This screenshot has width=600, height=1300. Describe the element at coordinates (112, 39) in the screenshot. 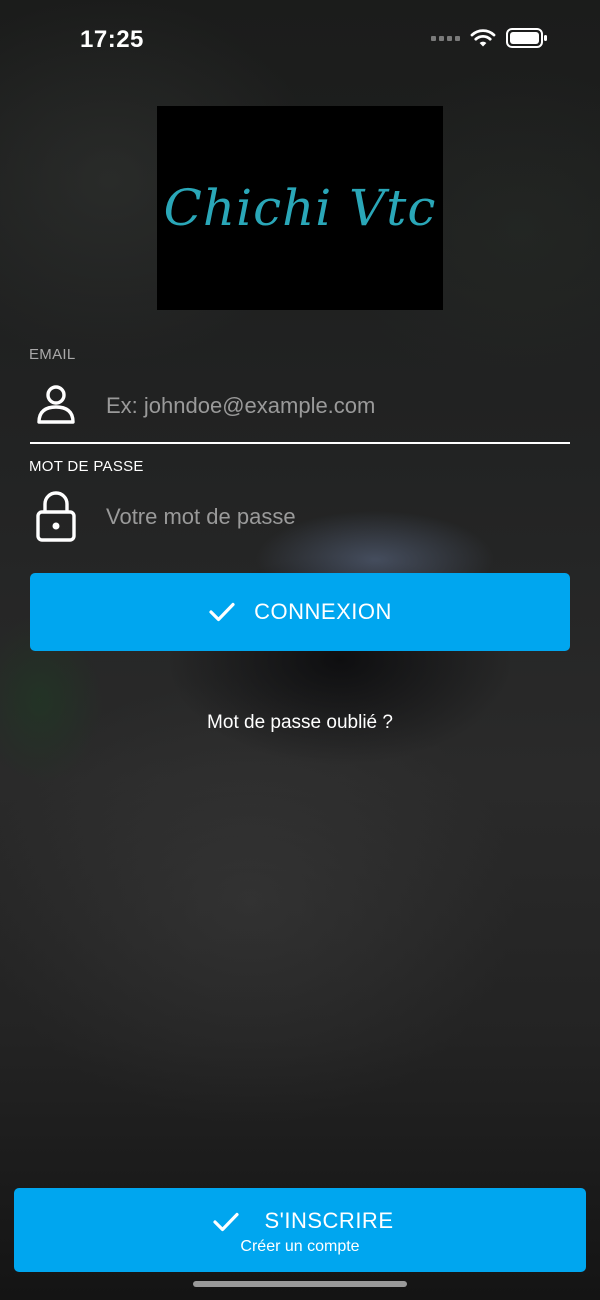

I see `status-time: 17:25` at that location.